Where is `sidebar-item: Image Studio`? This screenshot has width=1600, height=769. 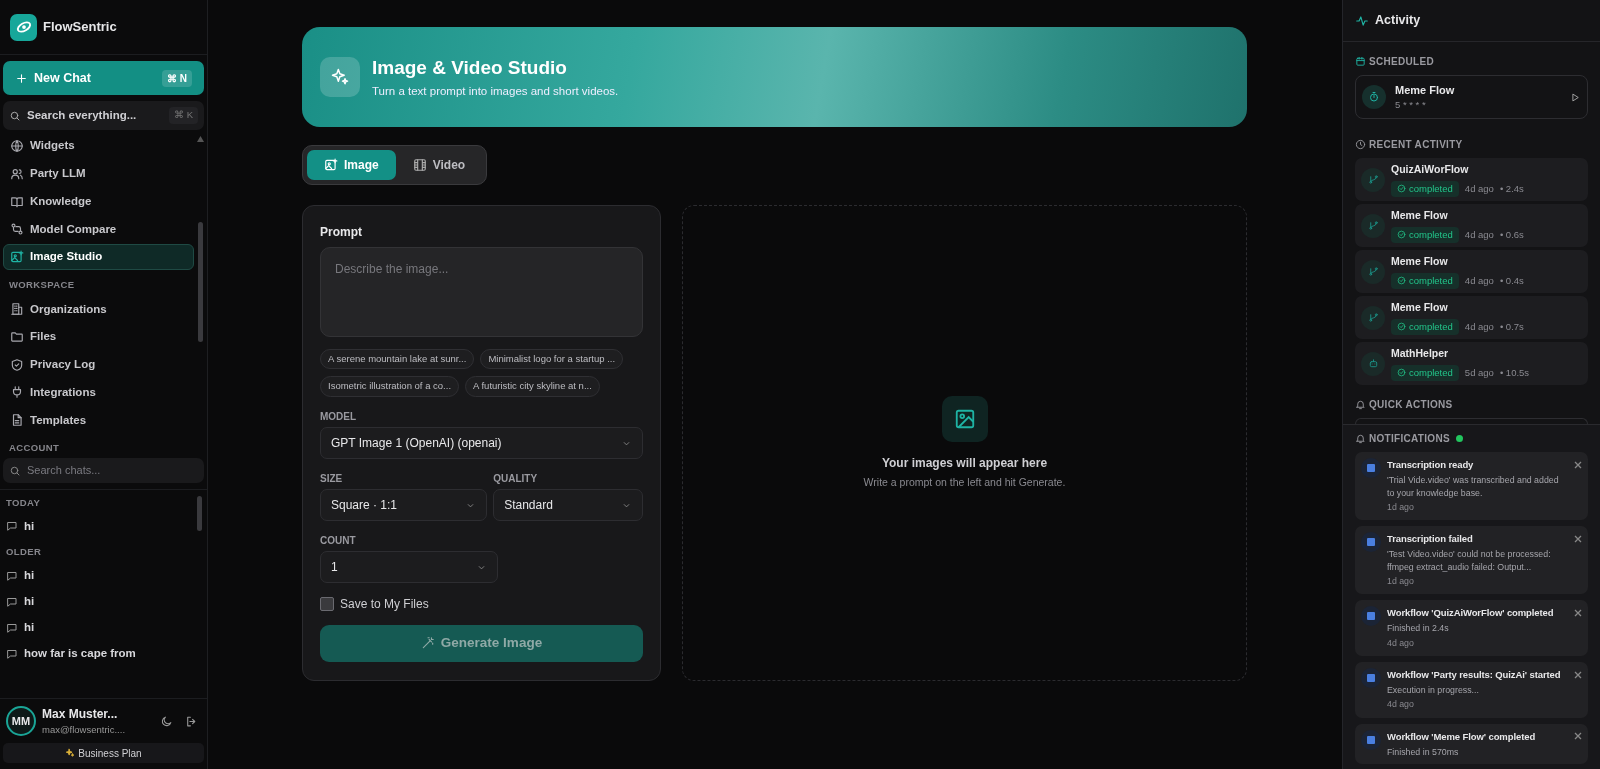
sidebar-item: Image Studio is located at coordinates (98, 256).